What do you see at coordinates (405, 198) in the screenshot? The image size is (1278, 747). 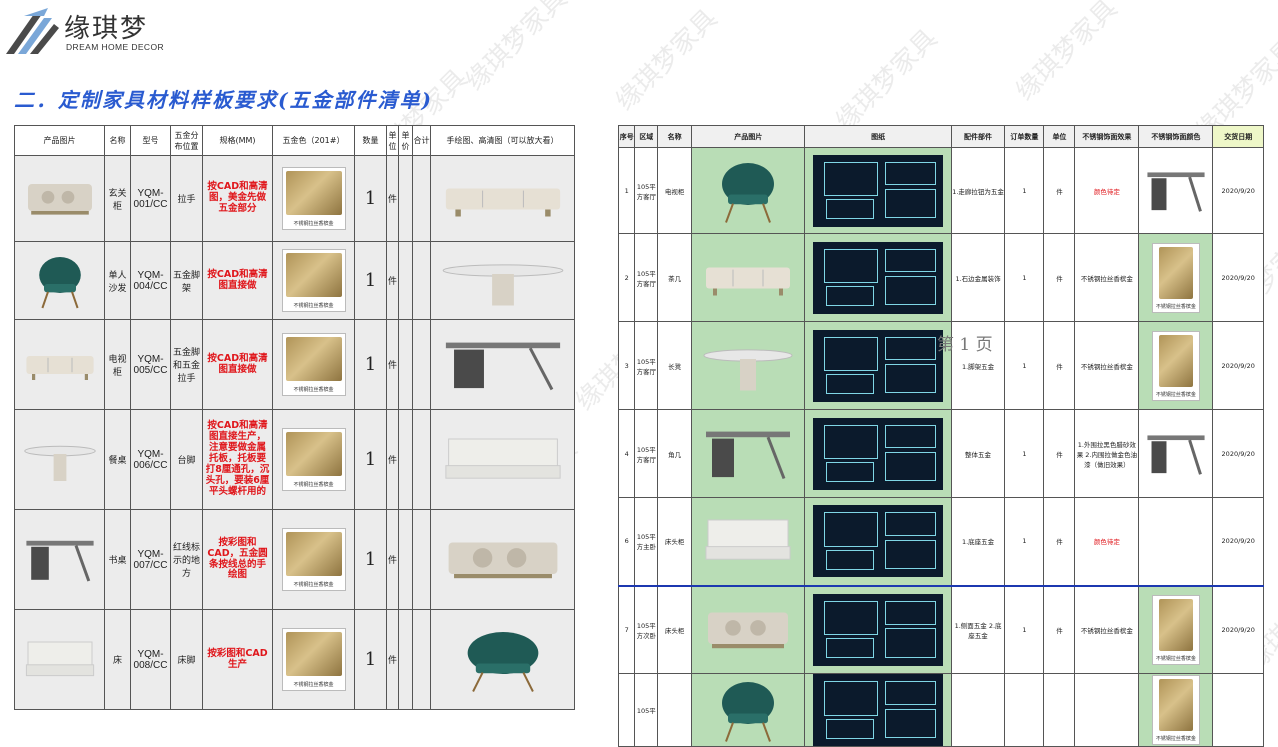 I see `unit-price` at bounding box center [405, 198].